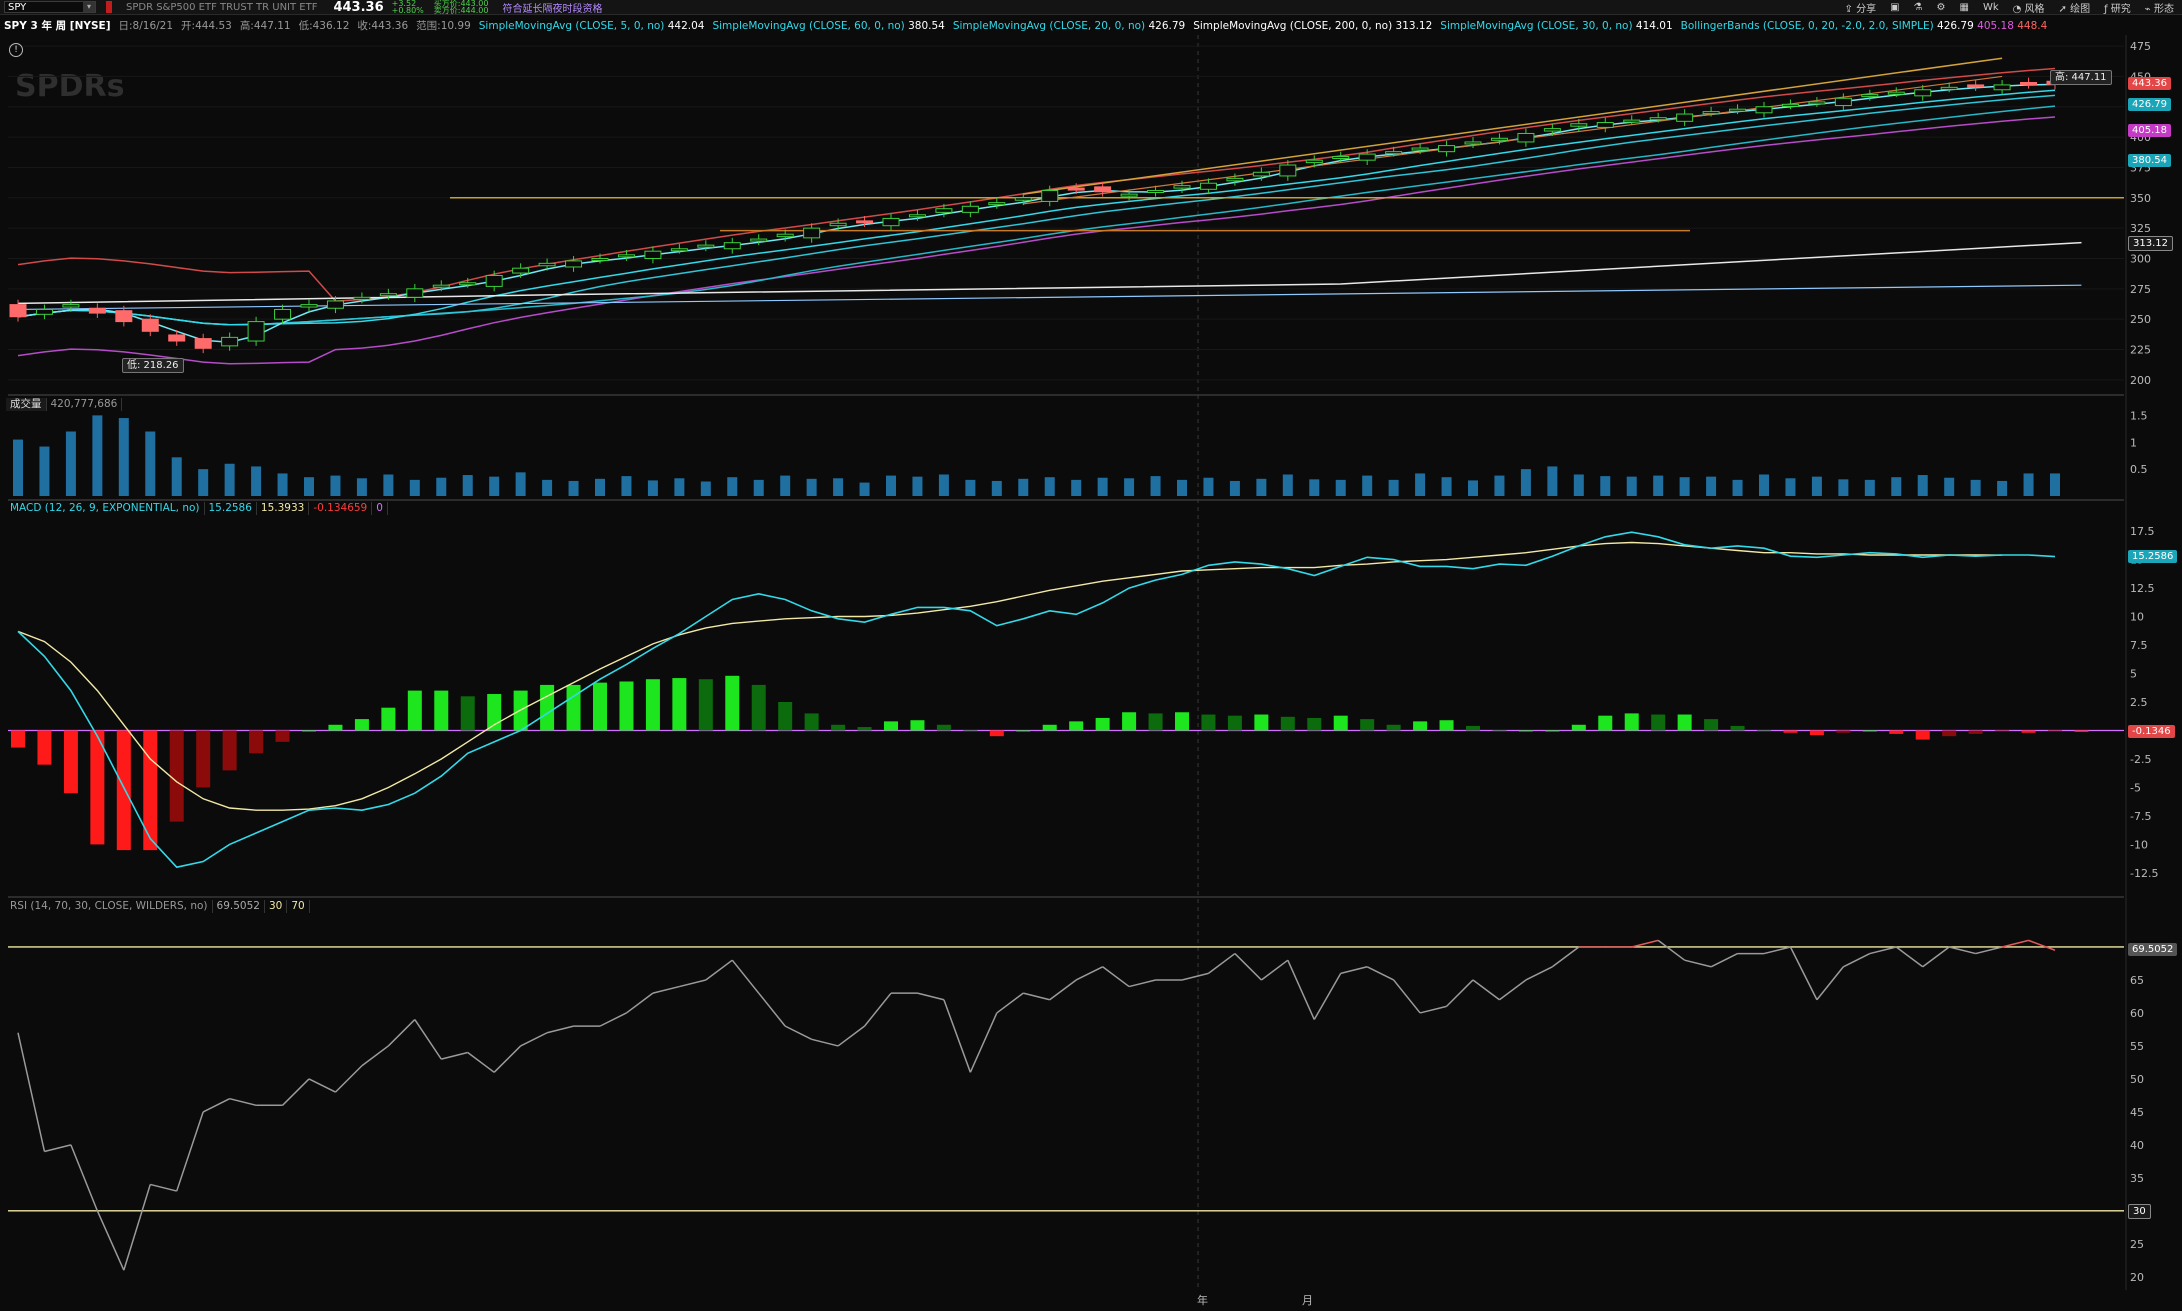 The height and width of the screenshot is (1311, 2182). I want to click on draw-button: ➚ 绘图, so click(2075, 7).